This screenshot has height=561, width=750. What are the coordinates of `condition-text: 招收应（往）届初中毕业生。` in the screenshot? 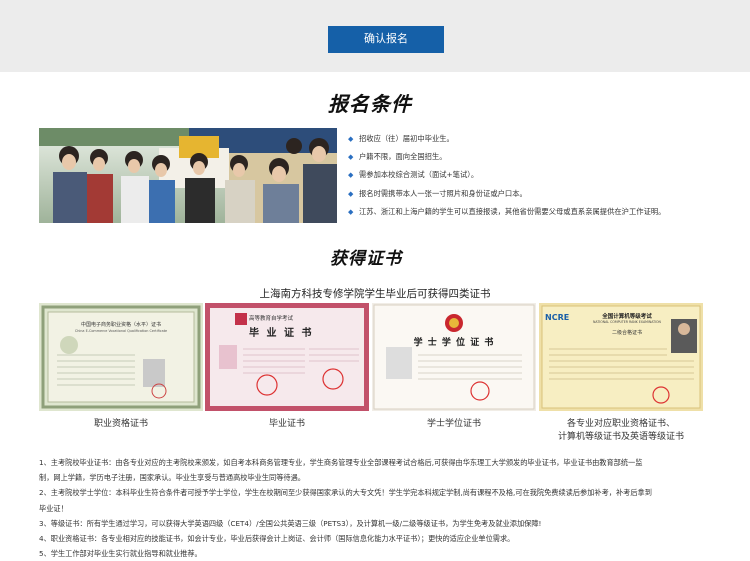 It's located at (406, 138).